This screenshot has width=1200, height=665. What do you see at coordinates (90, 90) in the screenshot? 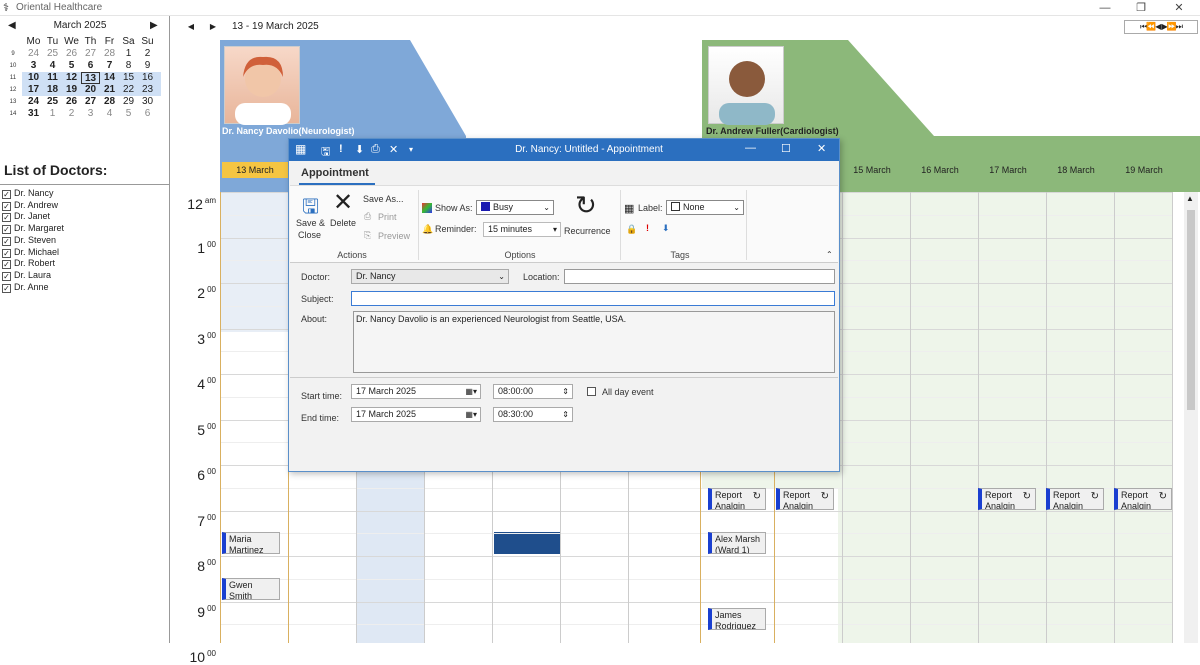
I see `calendar-day: 20` at bounding box center [90, 90].